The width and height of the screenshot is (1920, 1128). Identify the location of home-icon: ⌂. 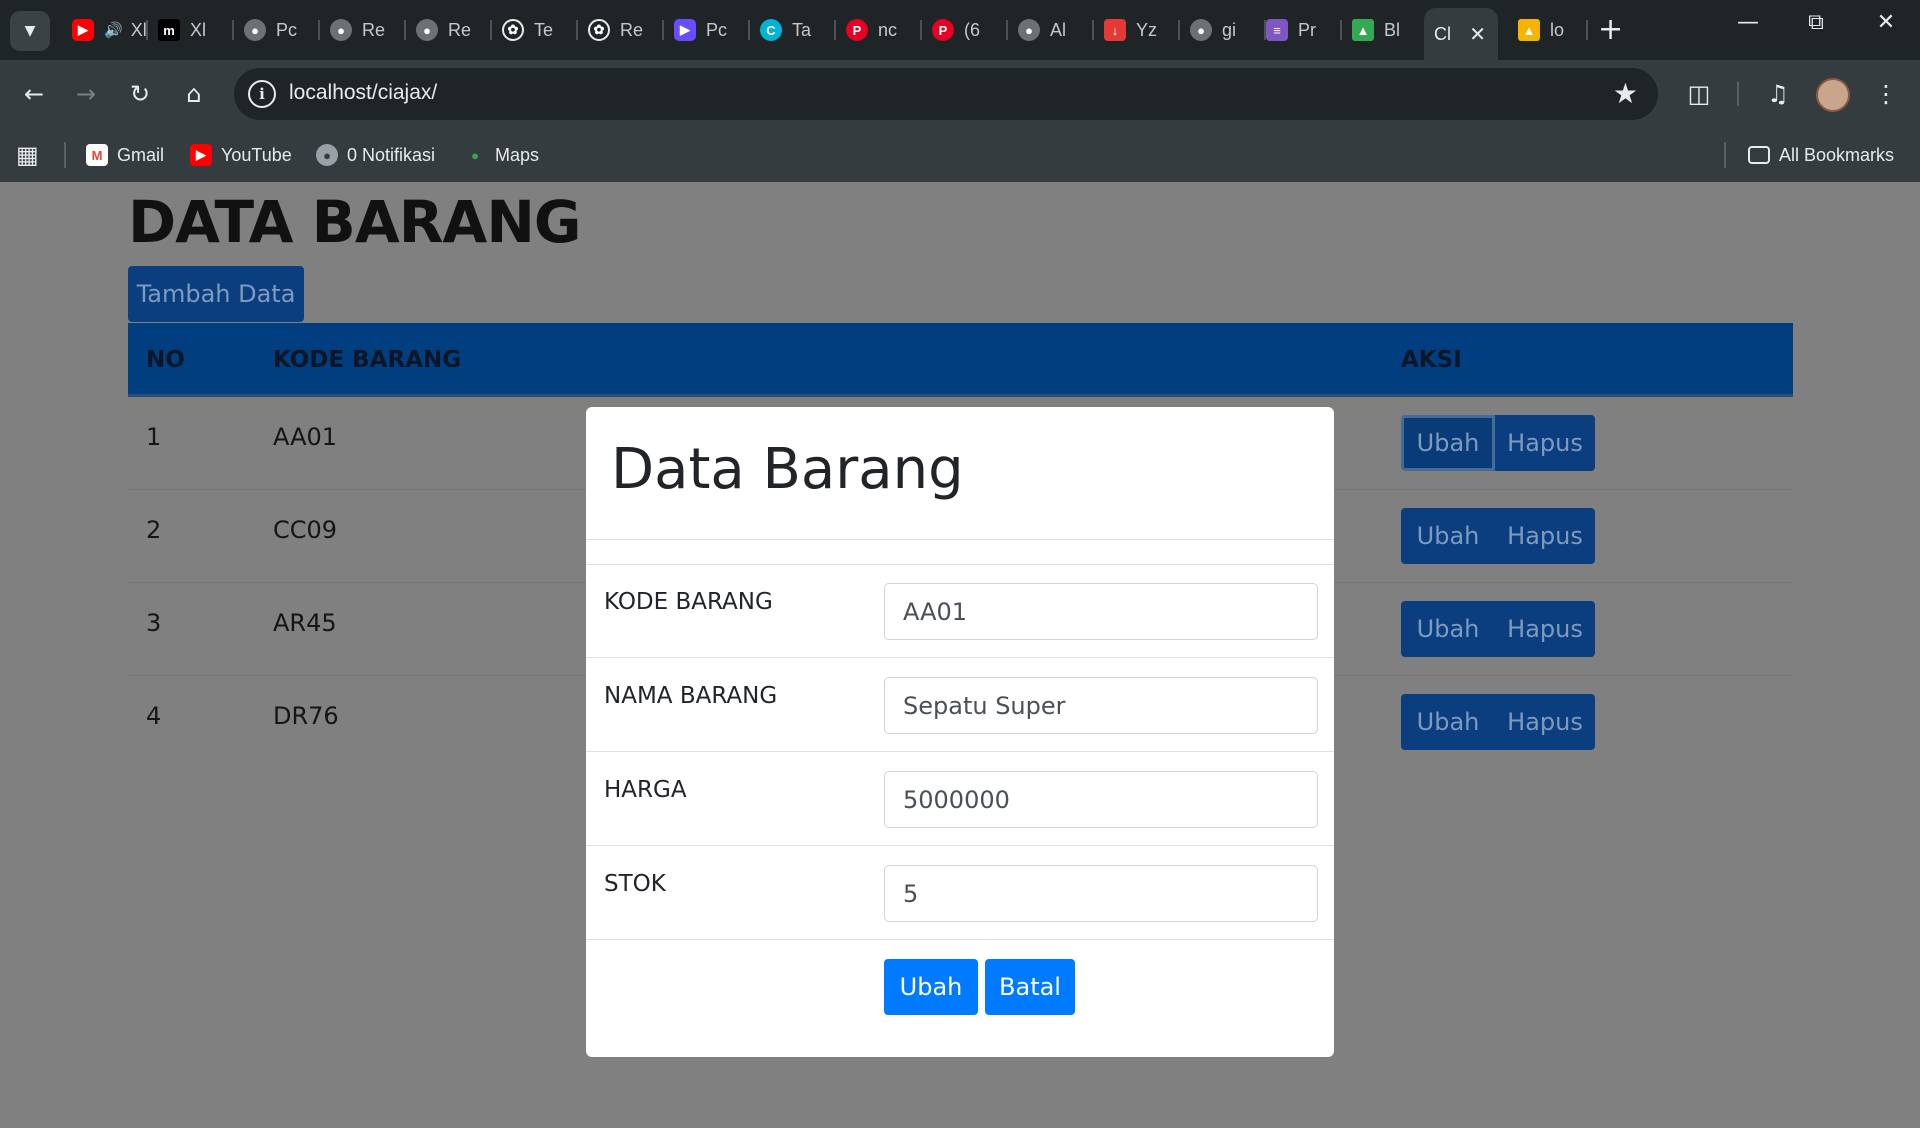
(194, 94).